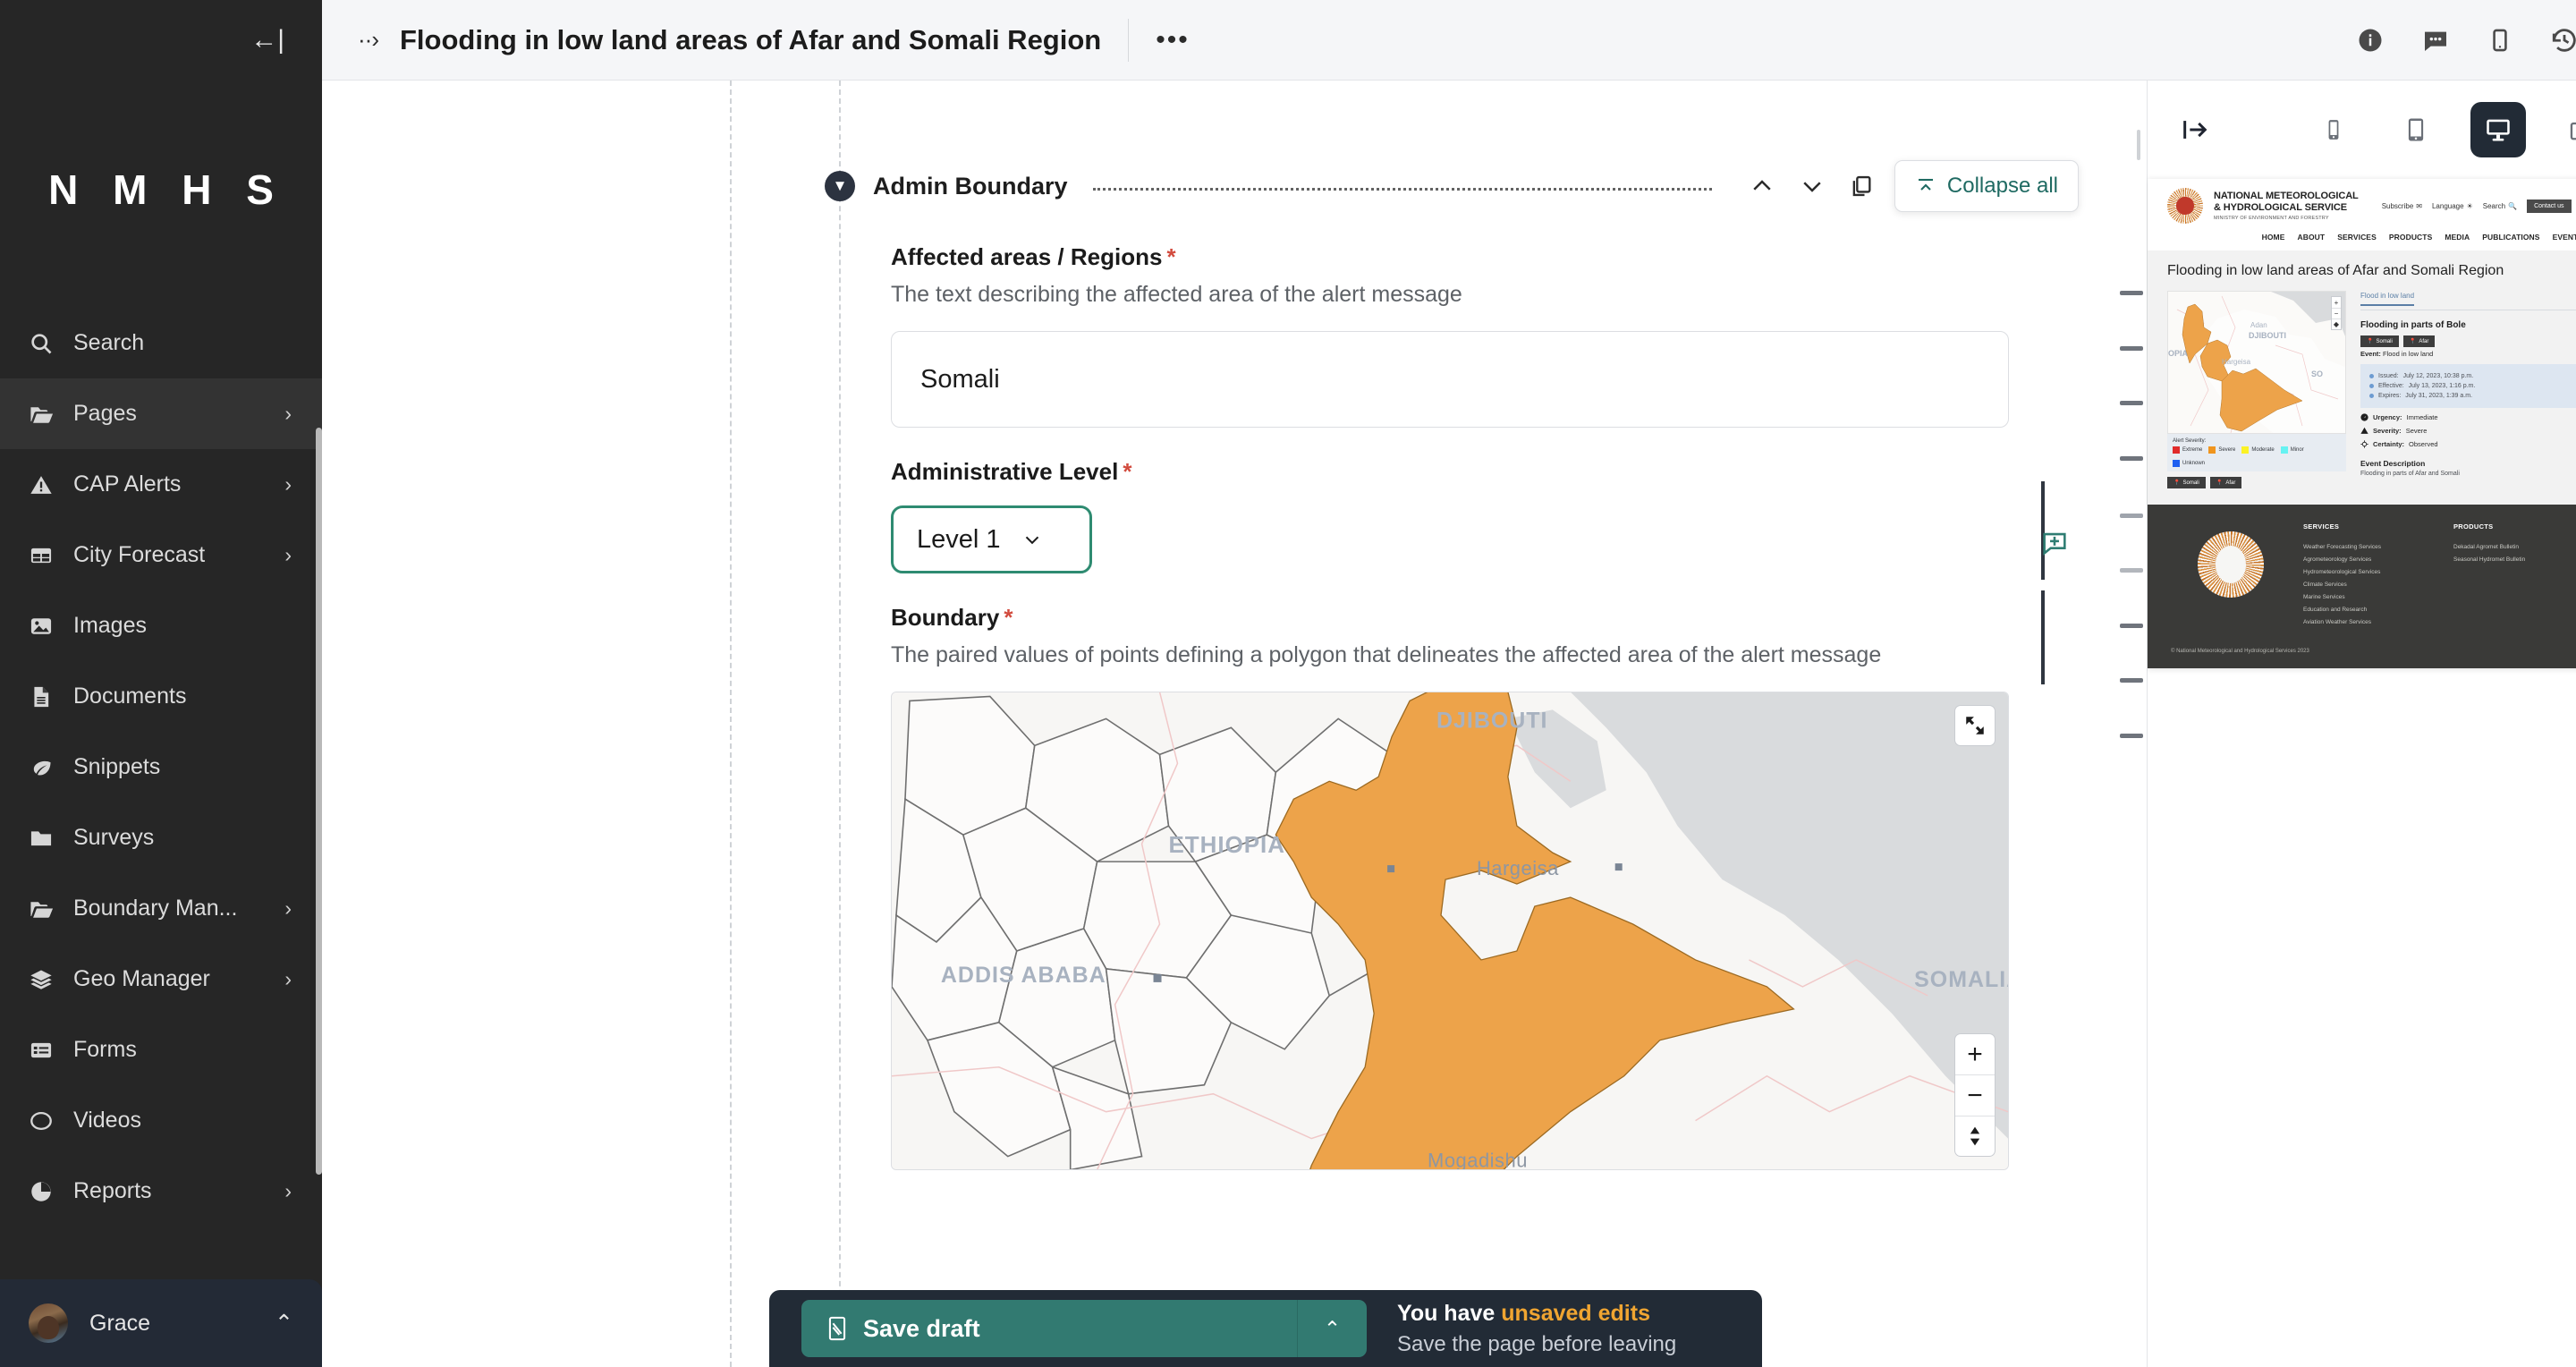  Describe the element at coordinates (1975, 1094) in the screenshot. I see `map-zoom-out-button: −` at that location.